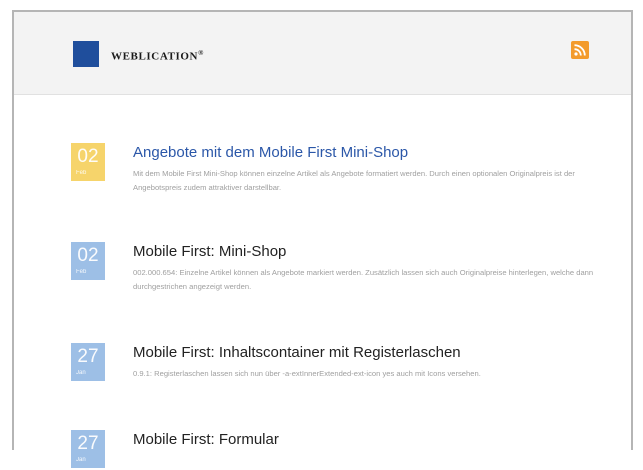 This screenshot has width=643, height=470. I want to click on registered-mark: ®, so click(201, 53).